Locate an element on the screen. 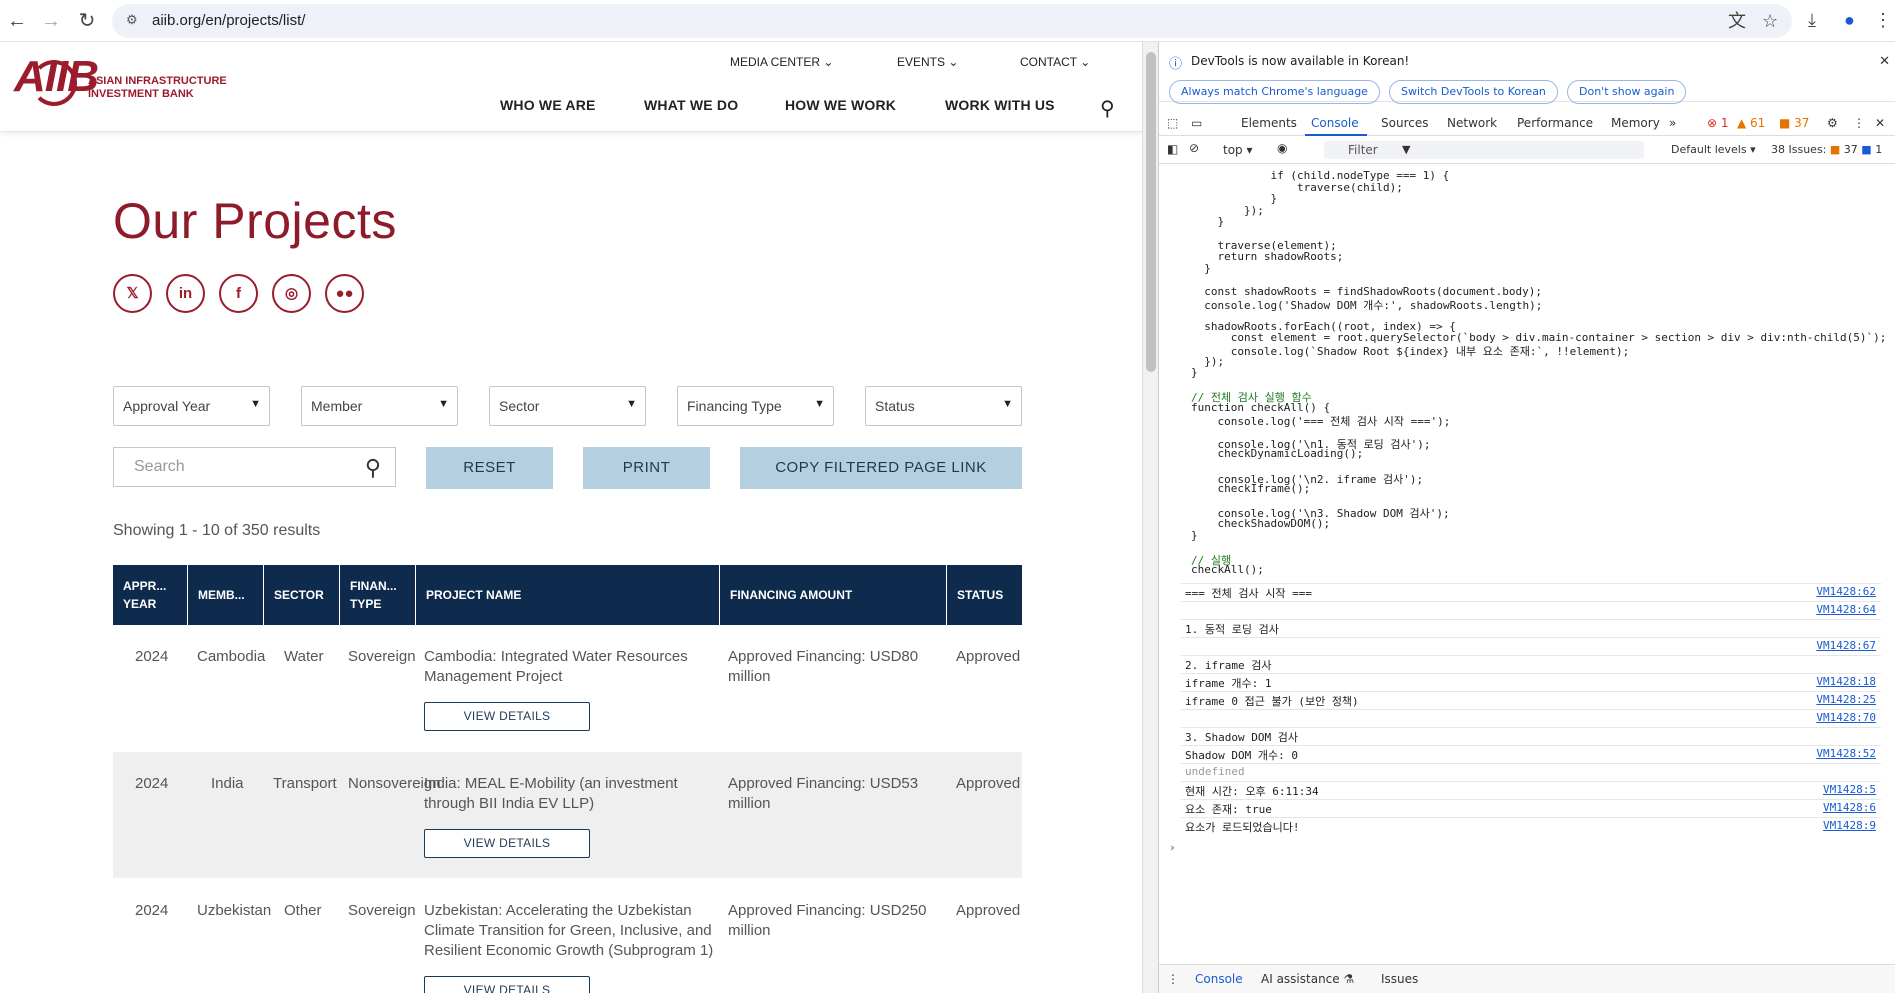 The width and height of the screenshot is (1895, 993). device-toolbar-icon: ▭ is located at coordinates (1196, 123).